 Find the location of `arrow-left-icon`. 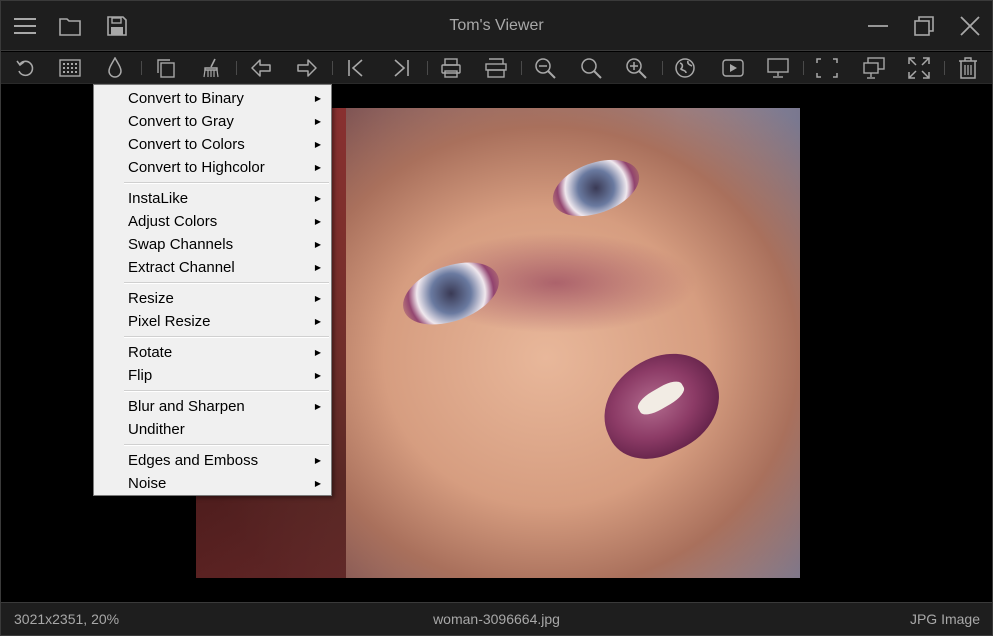

arrow-left-icon is located at coordinates (261, 68).